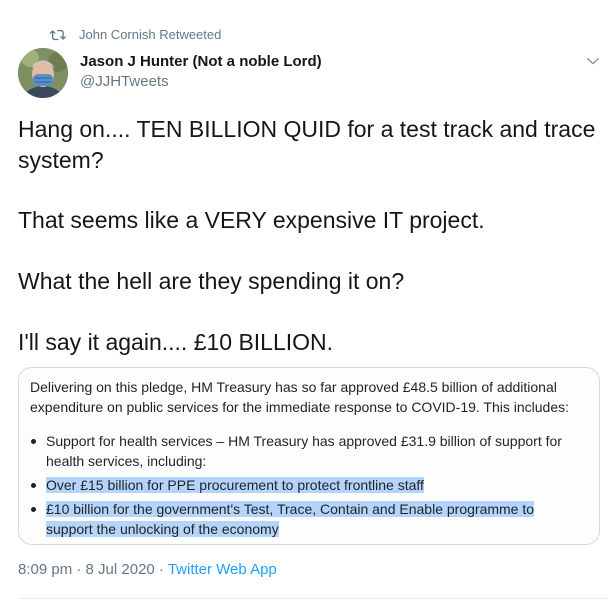 The width and height of the screenshot is (615, 600). Describe the element at coordinates (93, 569) in the screenshot. I see `tweet-time: 8:09 pm · 8 Jul 2020 ·` at that location.